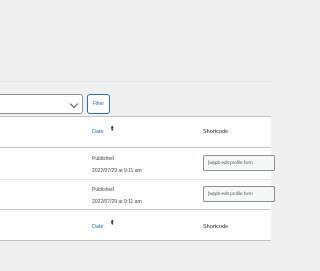  Describe the element at coordinates (135, 225) in the screenshot. I see `table-footer: Date ▲ ▼ Shortcode` at that location.